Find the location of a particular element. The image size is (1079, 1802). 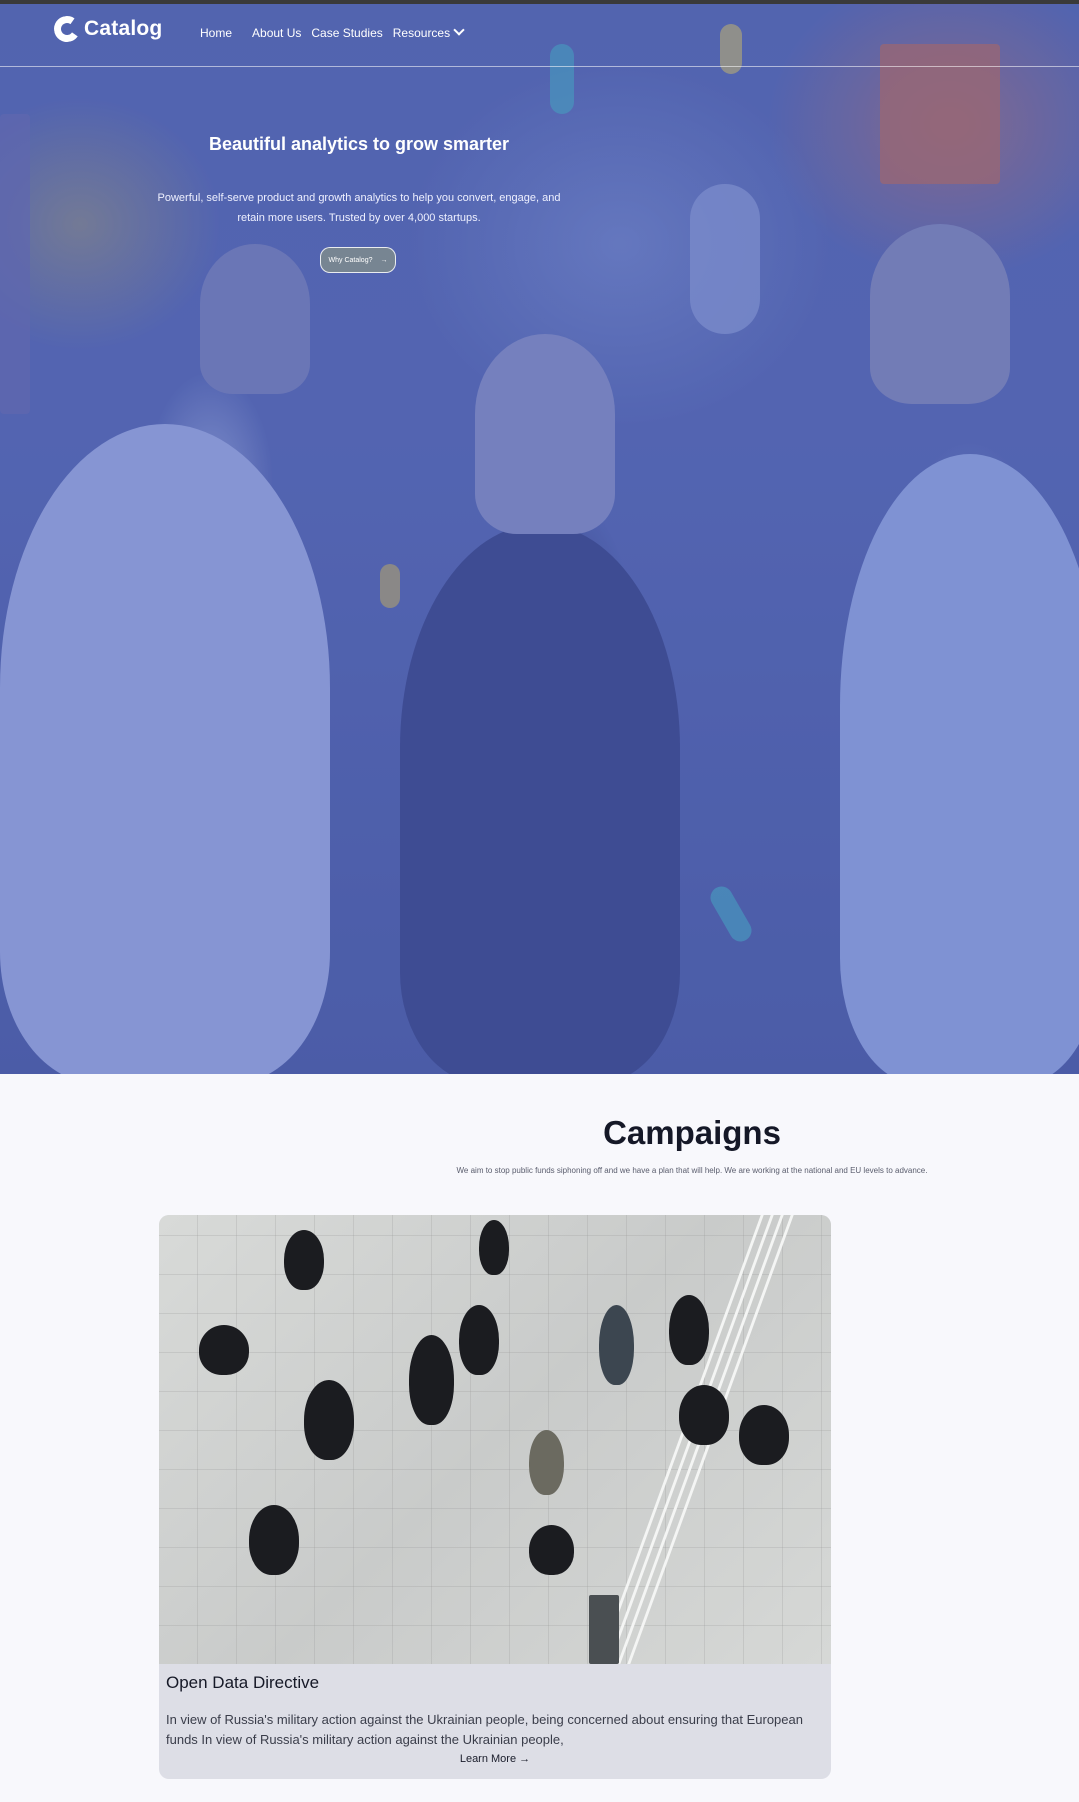

nav-links: Home About Us Case Studies Resources is located at coordinates (332, 32).